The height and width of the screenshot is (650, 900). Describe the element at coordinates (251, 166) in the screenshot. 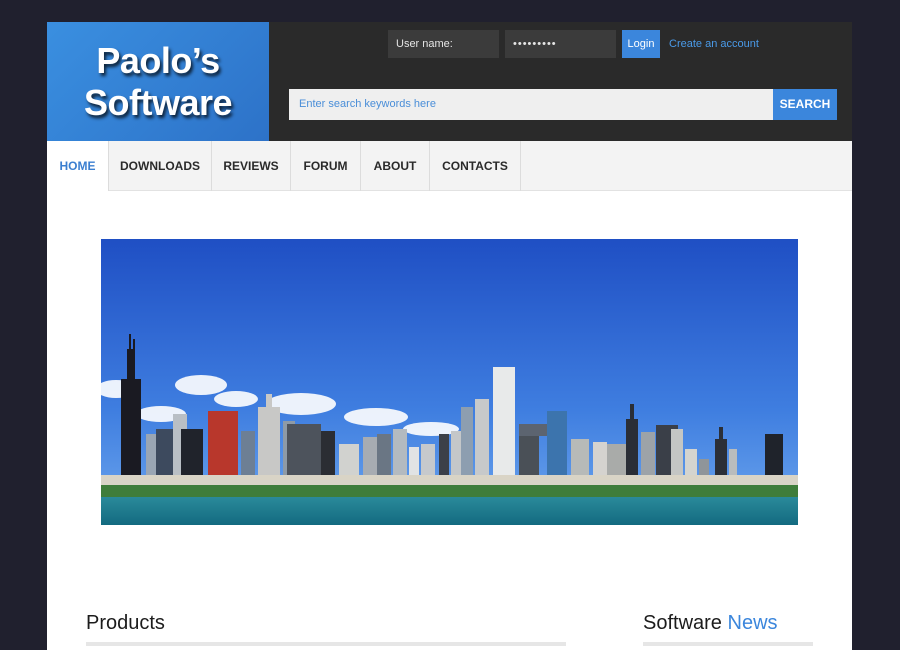

I see `nav-item-reviews: REVIEWS` at that location.